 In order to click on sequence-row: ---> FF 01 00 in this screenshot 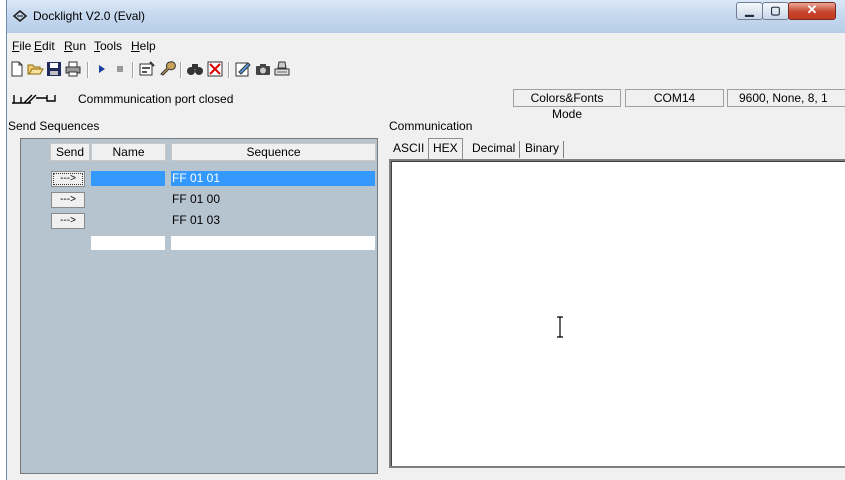, I will do `click(200, 201)`.